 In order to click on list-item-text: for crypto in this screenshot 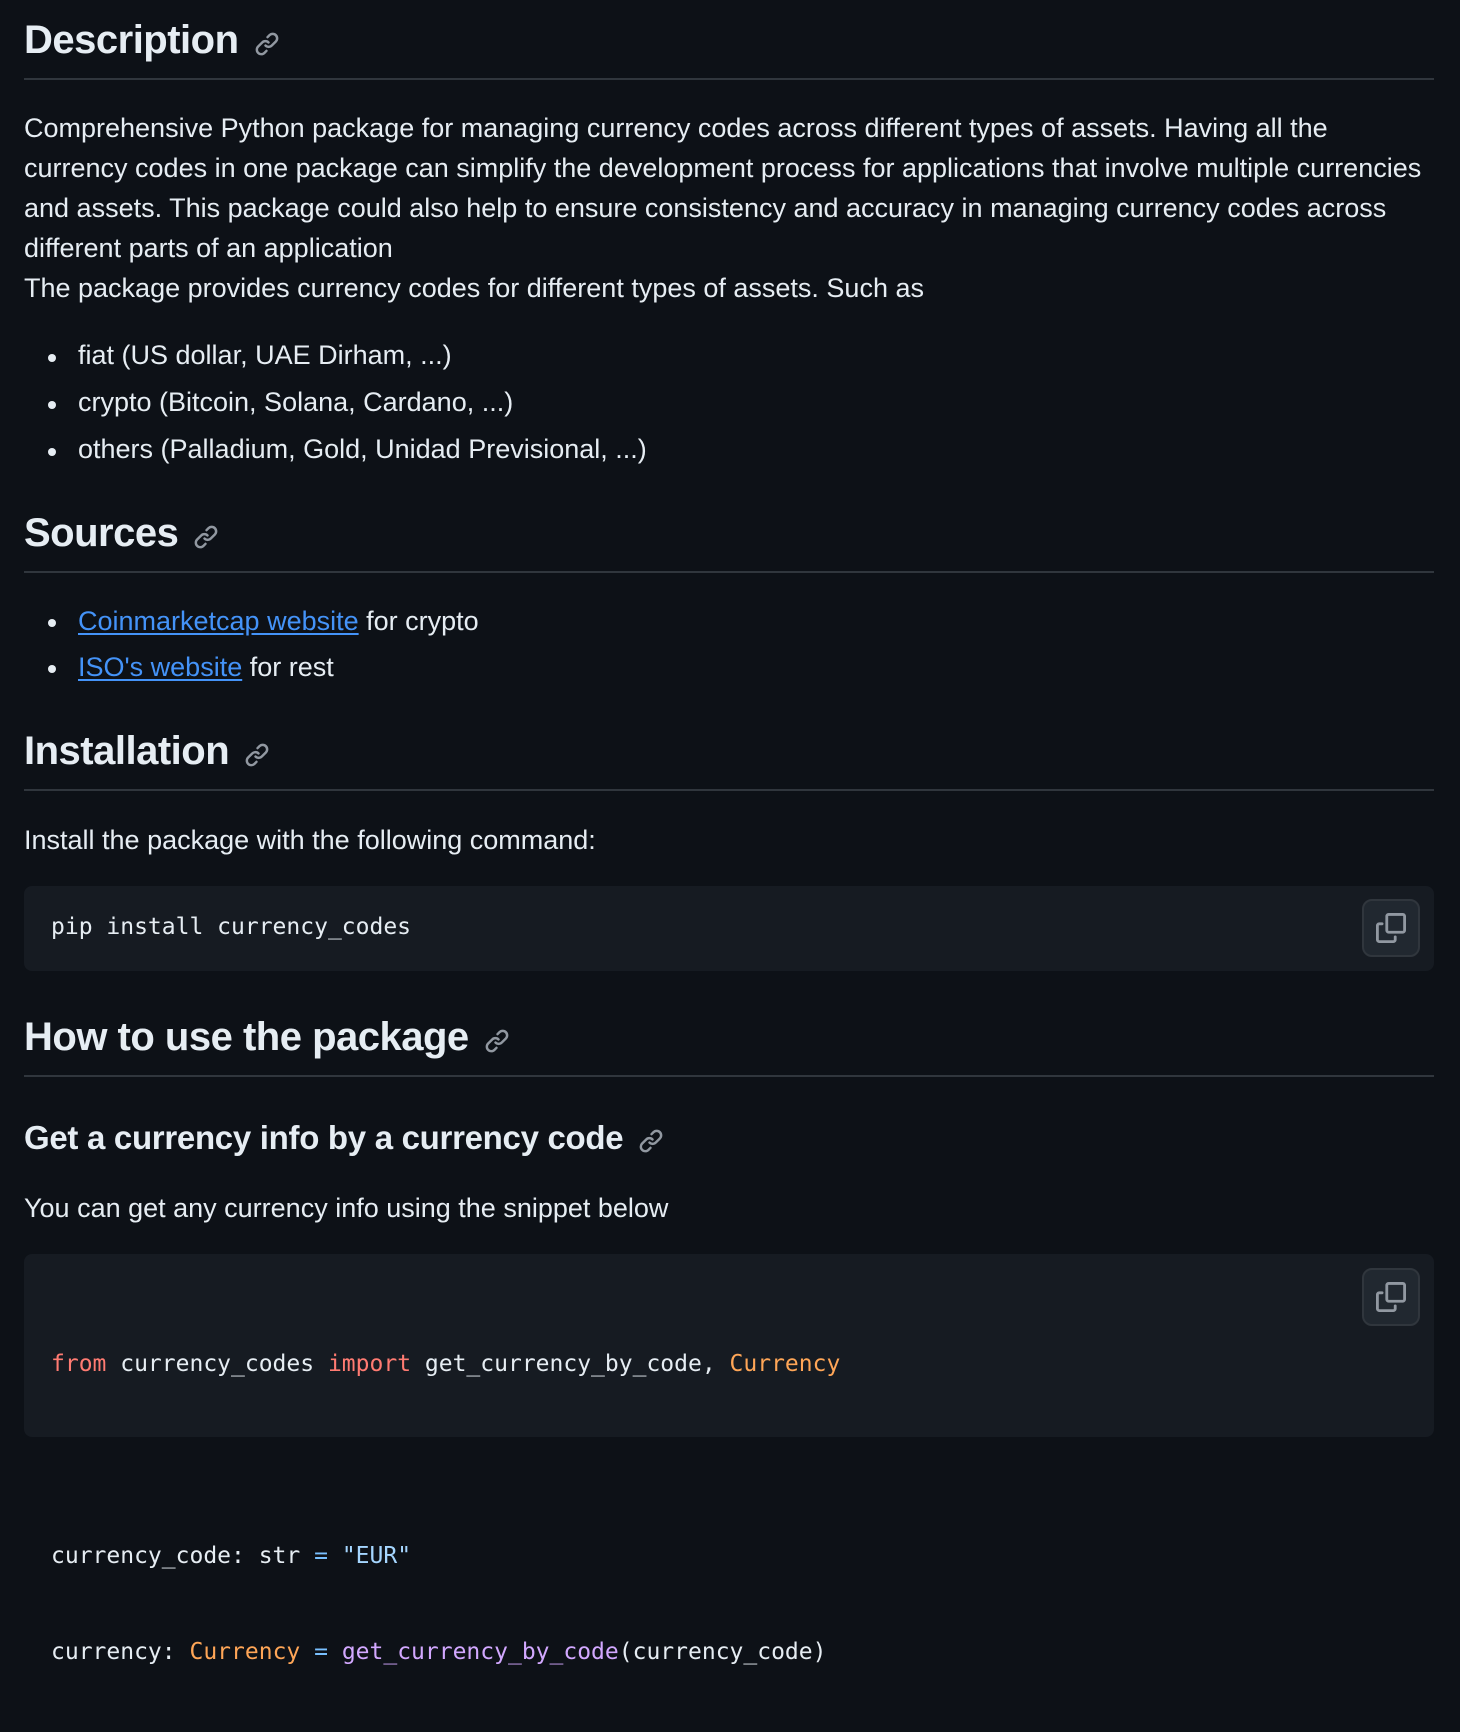, I will do `click(418, 621)`.